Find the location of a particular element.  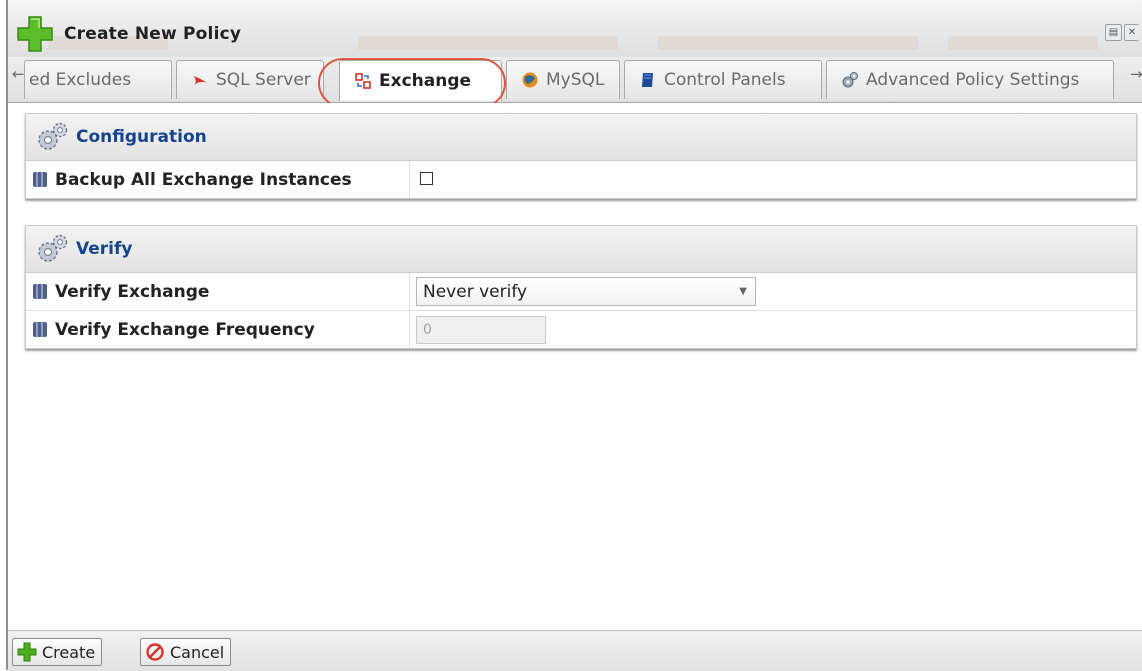

tab-label: SQL Server is located at coordinates (263, 80).